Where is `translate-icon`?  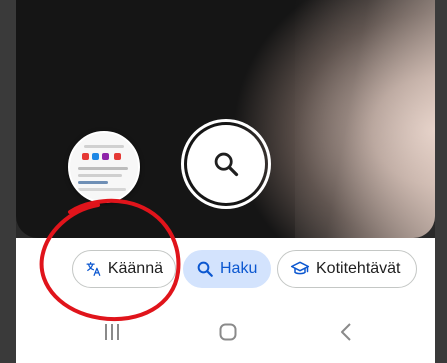
translate-icon is located at coordinates (93, 269).